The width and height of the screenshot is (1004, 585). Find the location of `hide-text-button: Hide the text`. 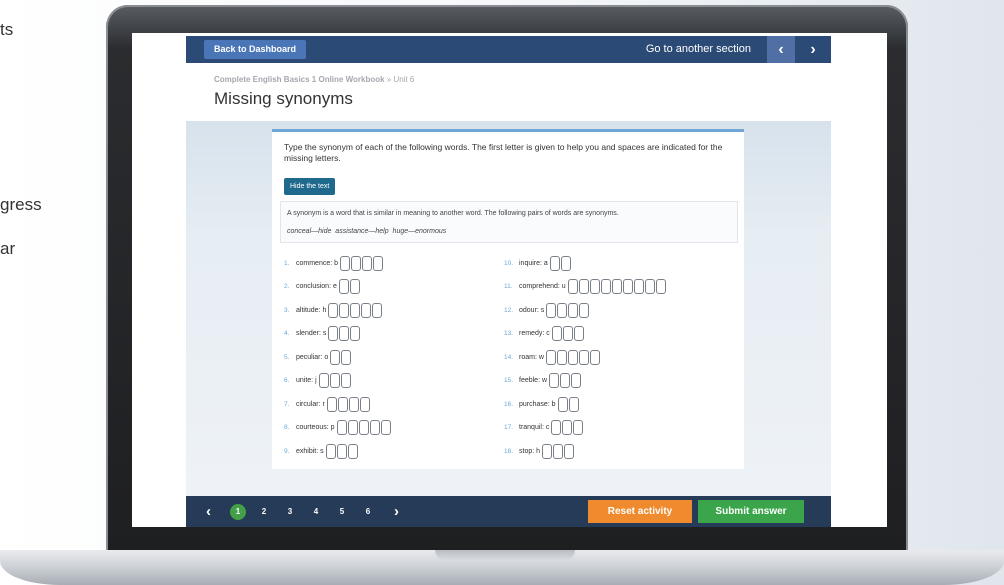

hide-text-button: Hide the text is located at coordinates (310, 186).